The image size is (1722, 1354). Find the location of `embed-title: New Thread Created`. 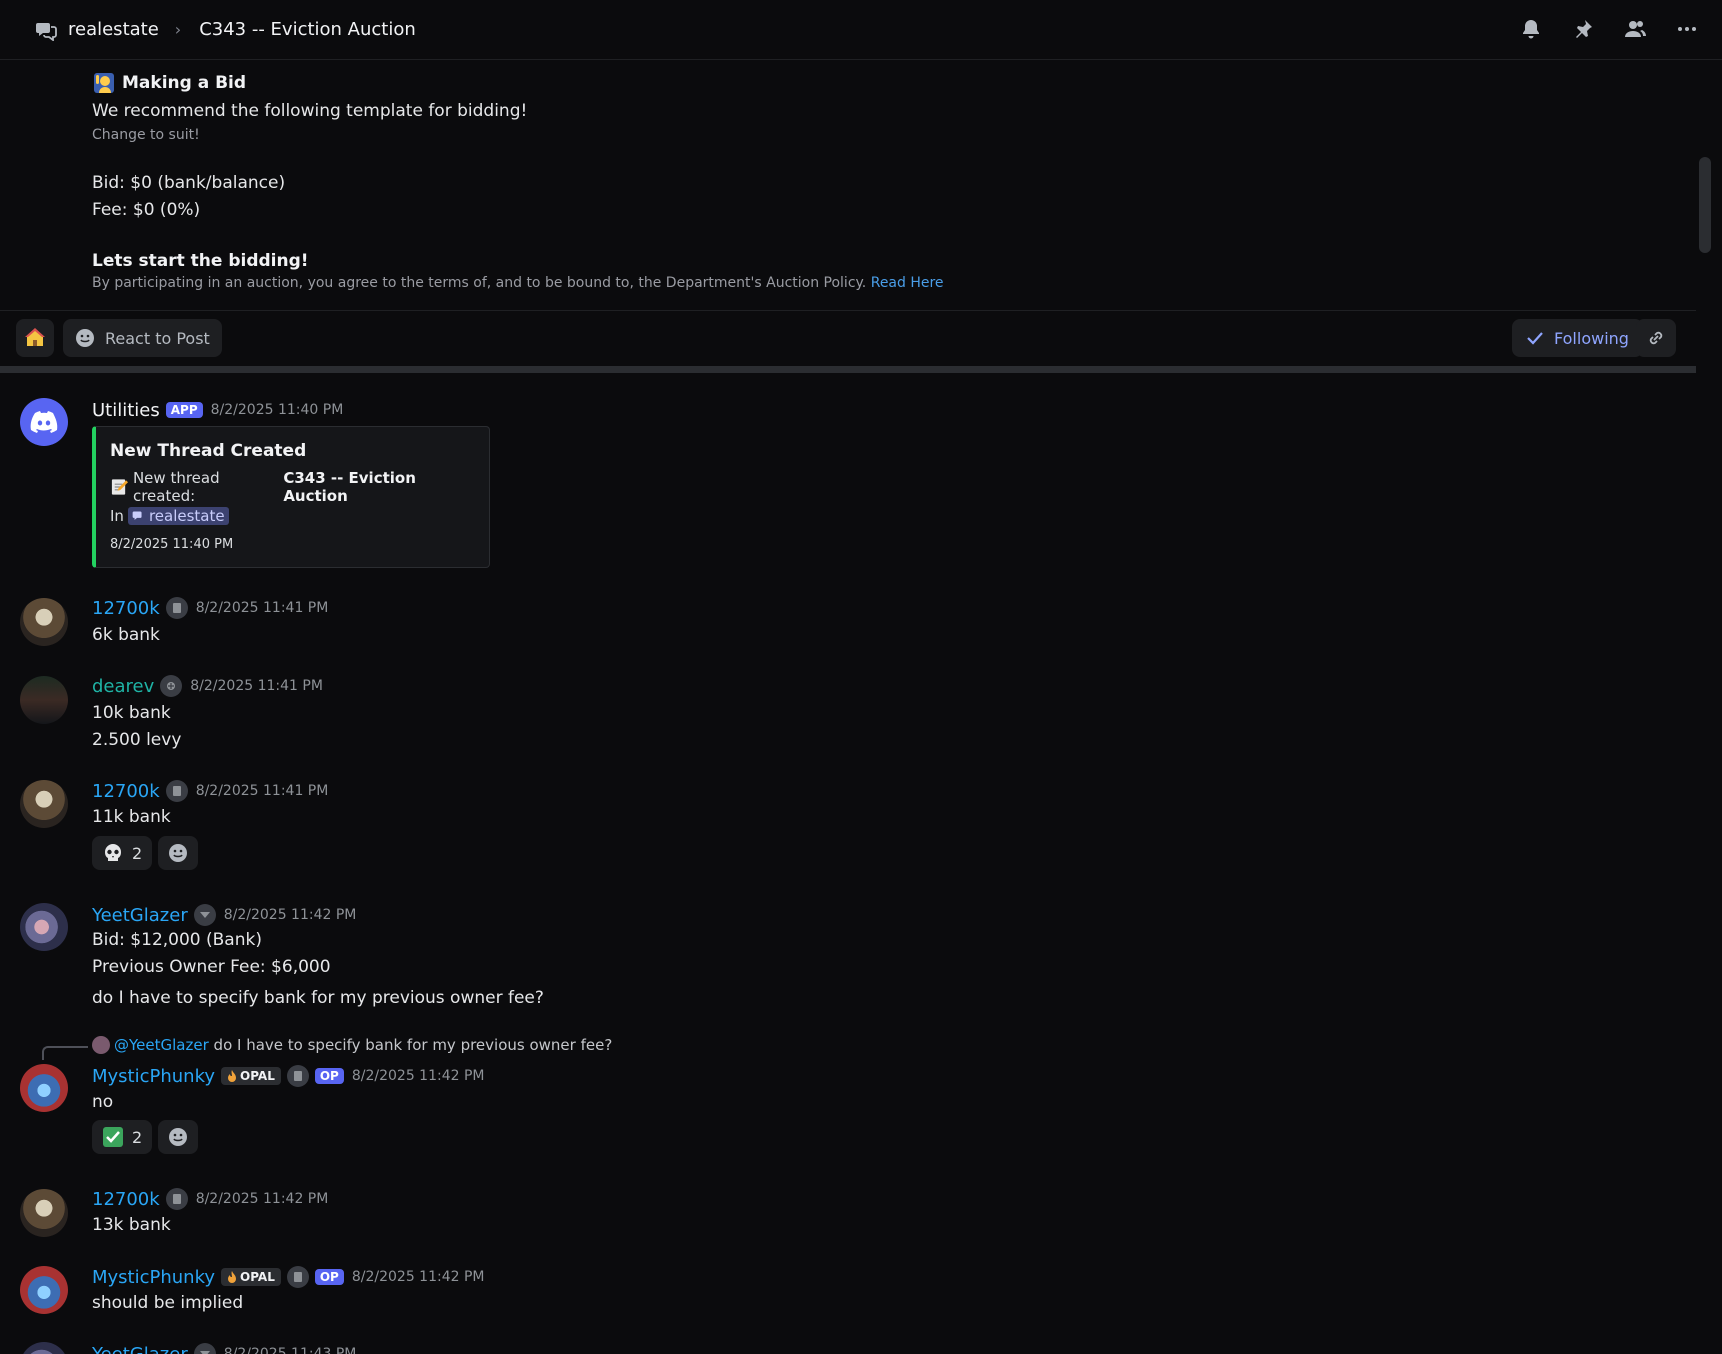

embed-title: New Thread Created is located at coordinates (208, 451).